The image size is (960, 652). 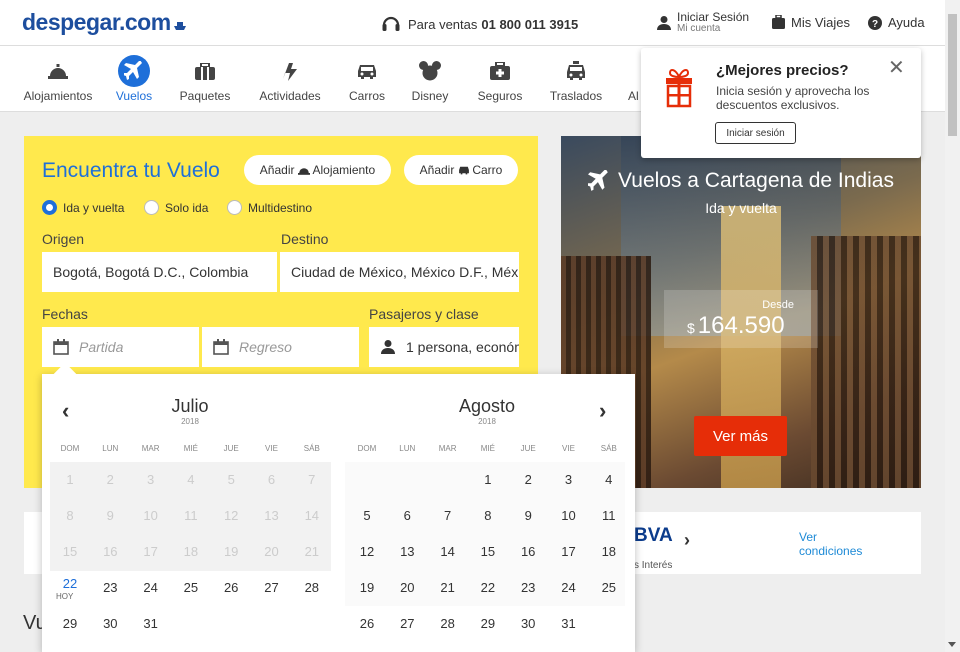 What do you see at coordinates (691, 328) in the screenshot?
I see `currency-symbol: $` at bounding box center [691, 328].